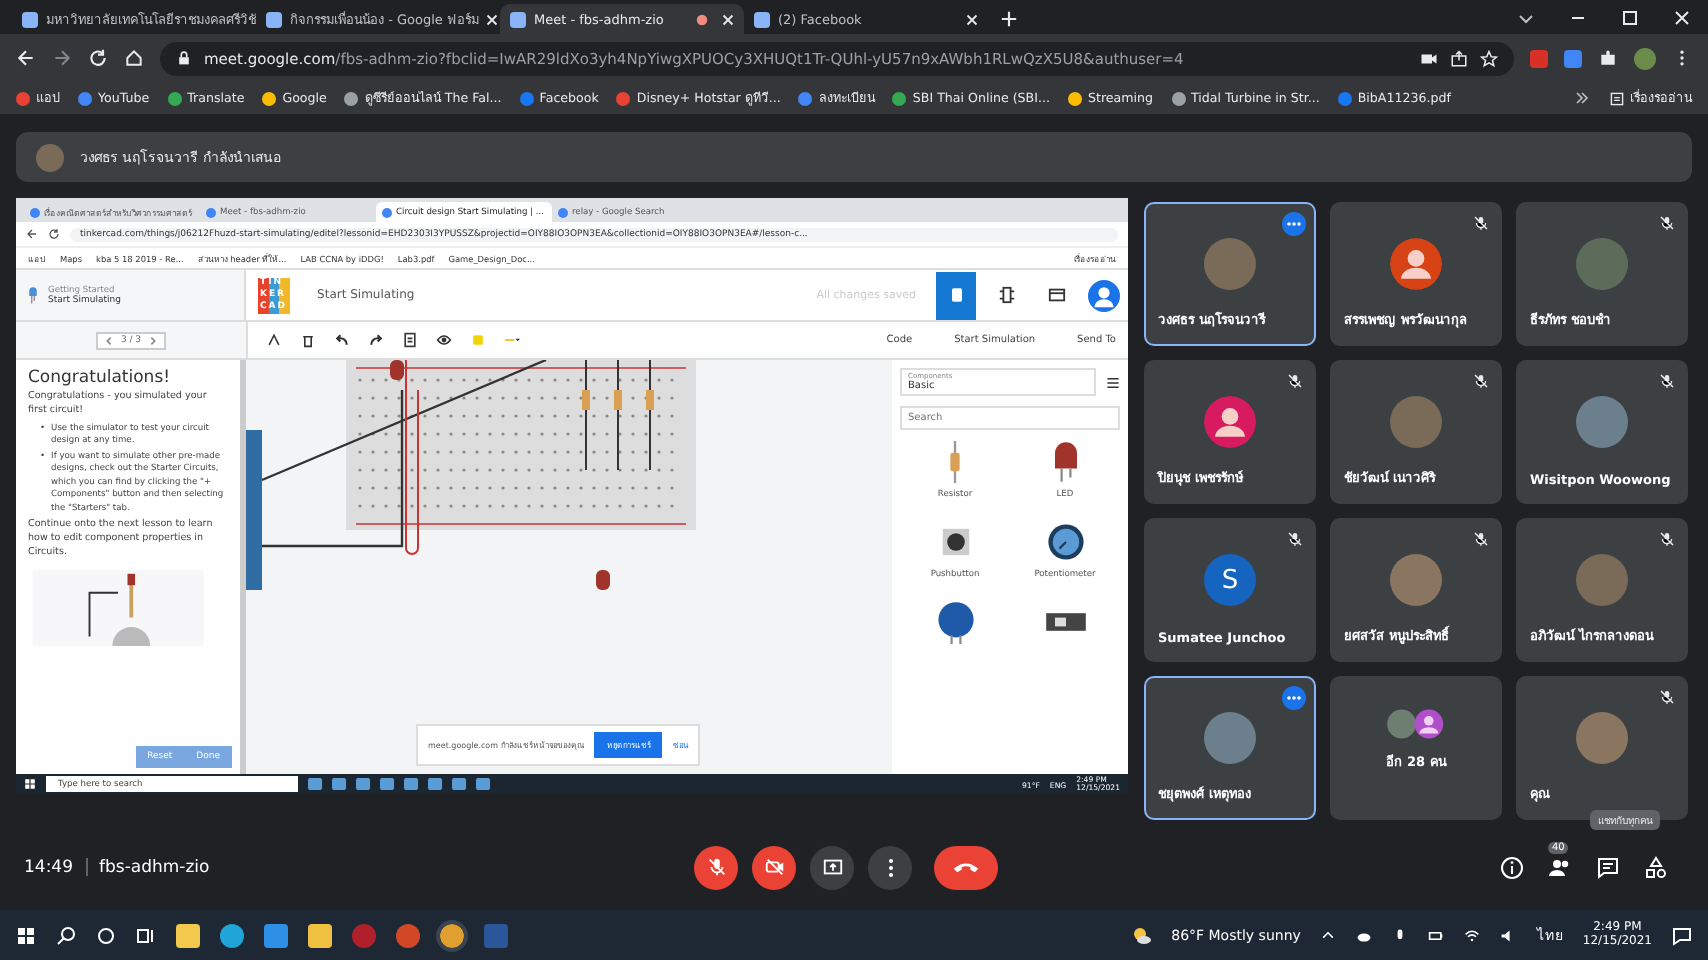  I want to click on phone-hangup-icon, so click(966, 867).